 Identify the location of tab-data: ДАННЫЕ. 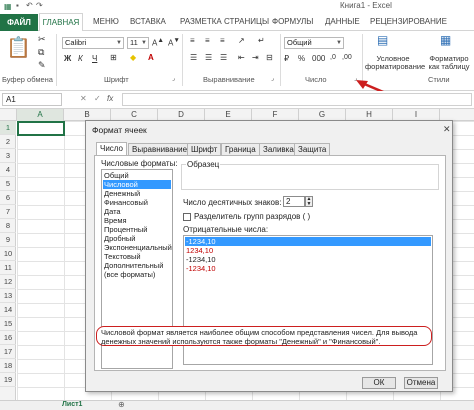
(342, 21).